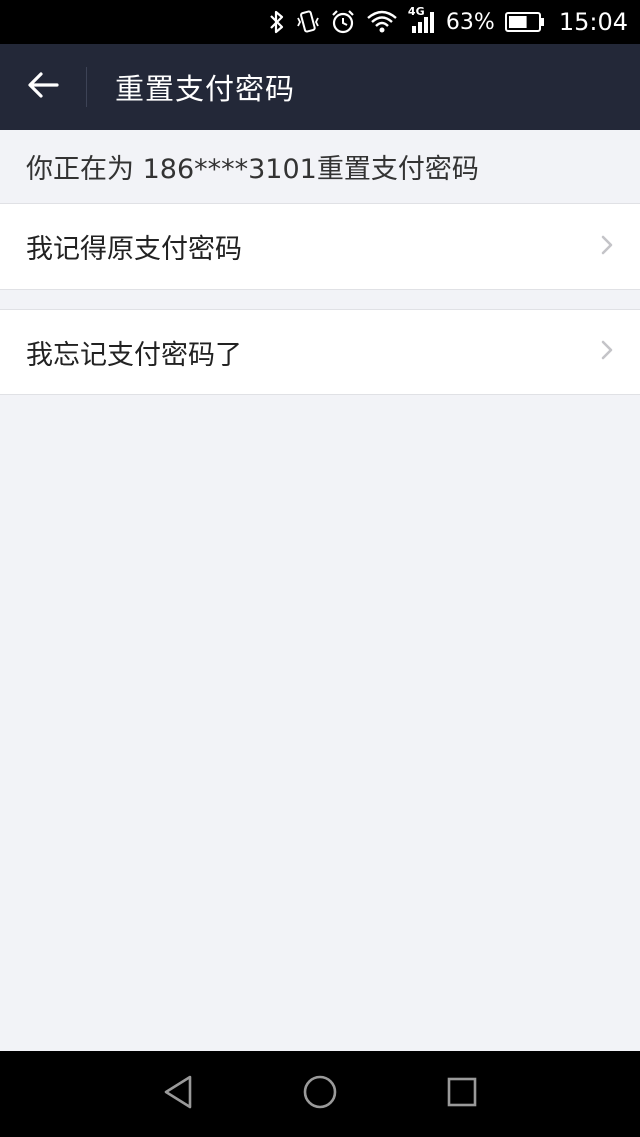 This screenshot has height=1137, width=640. I want to click on vibrate-icon, so click(308, 22).